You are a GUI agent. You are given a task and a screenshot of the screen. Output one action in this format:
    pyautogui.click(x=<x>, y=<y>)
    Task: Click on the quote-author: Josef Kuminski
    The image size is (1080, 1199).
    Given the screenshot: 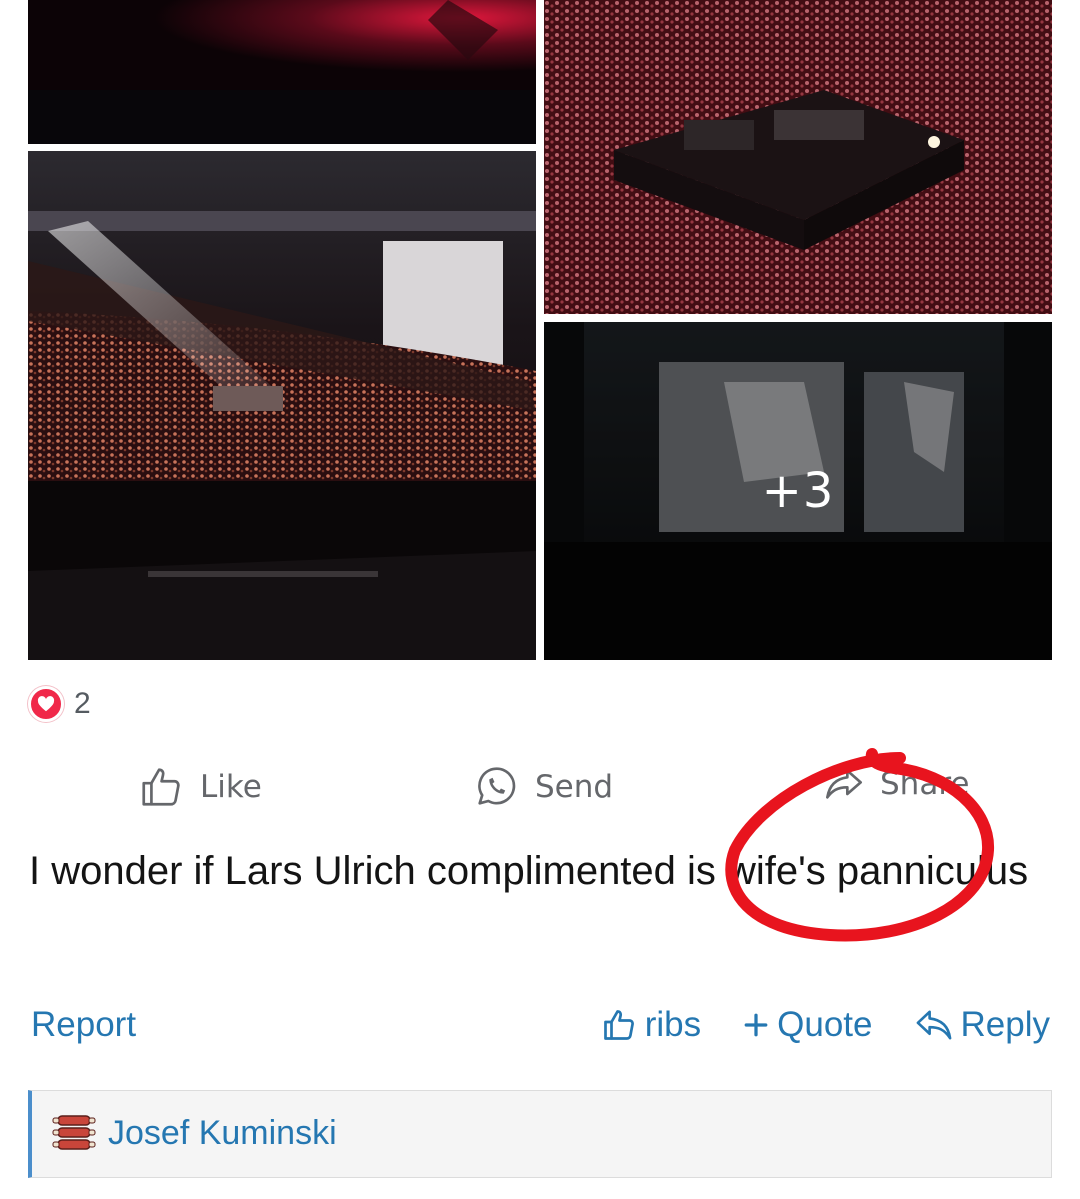 What is the action you would take?
    pyautogui.click(x=194, y=1133)
    